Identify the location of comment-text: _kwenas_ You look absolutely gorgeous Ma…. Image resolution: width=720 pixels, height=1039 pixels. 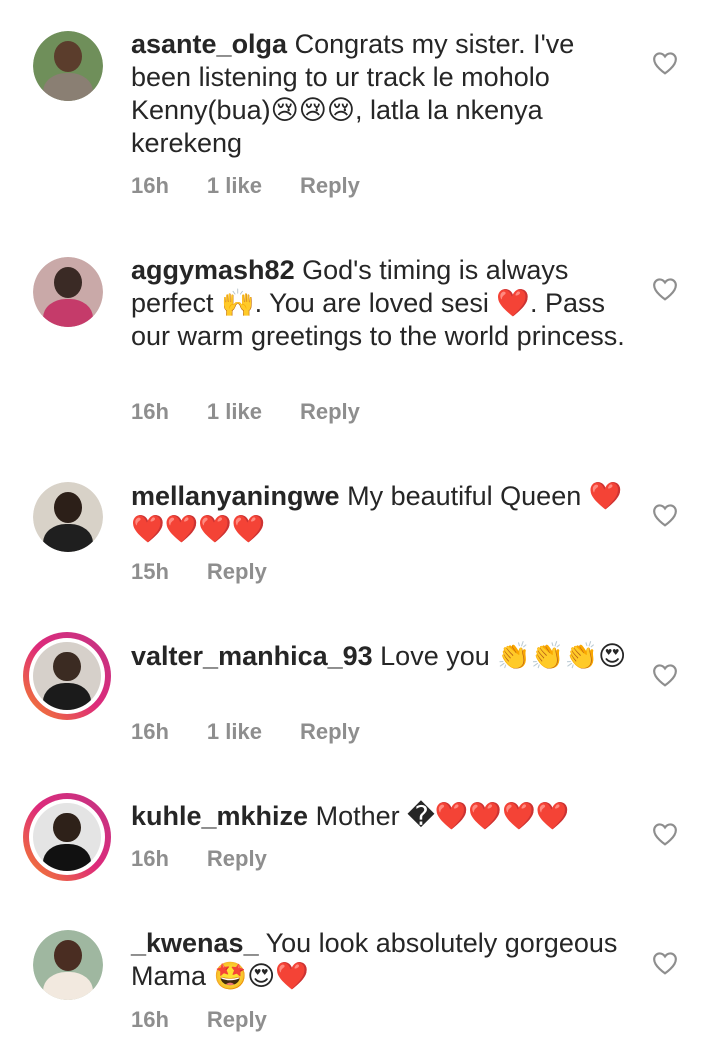
(381, 960).